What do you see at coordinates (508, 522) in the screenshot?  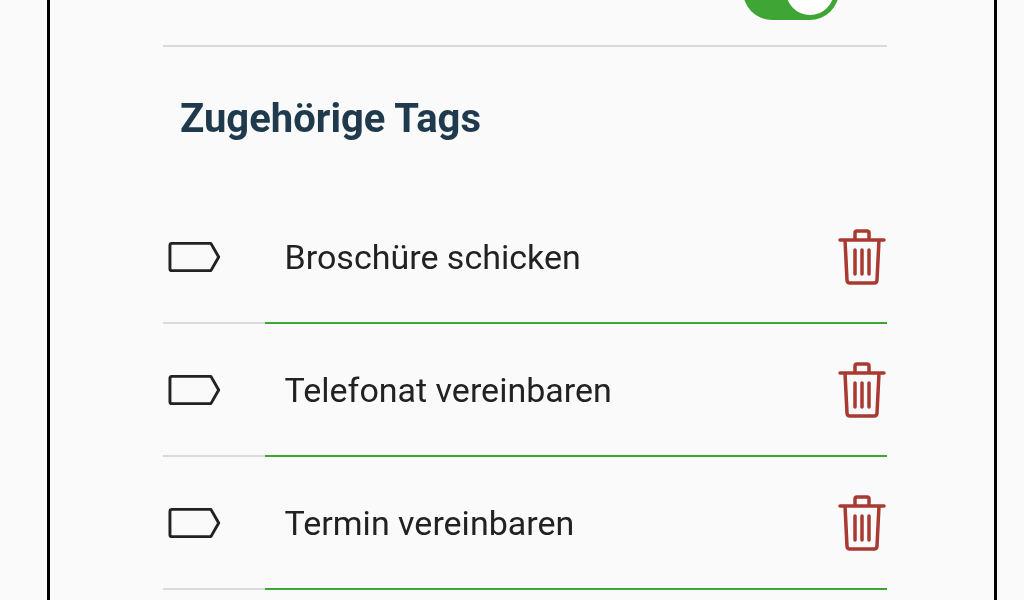 I see `tag-label: Termin vereinbaren` at bounding box center [508, 522].